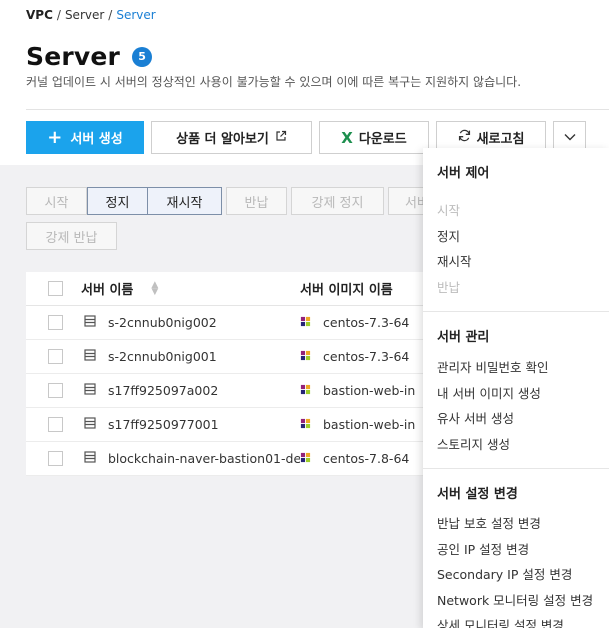 This screenshot has height=628, width=609. I want to click on server-name-cell: s-2cnnub0nig001, so click(190, 356).